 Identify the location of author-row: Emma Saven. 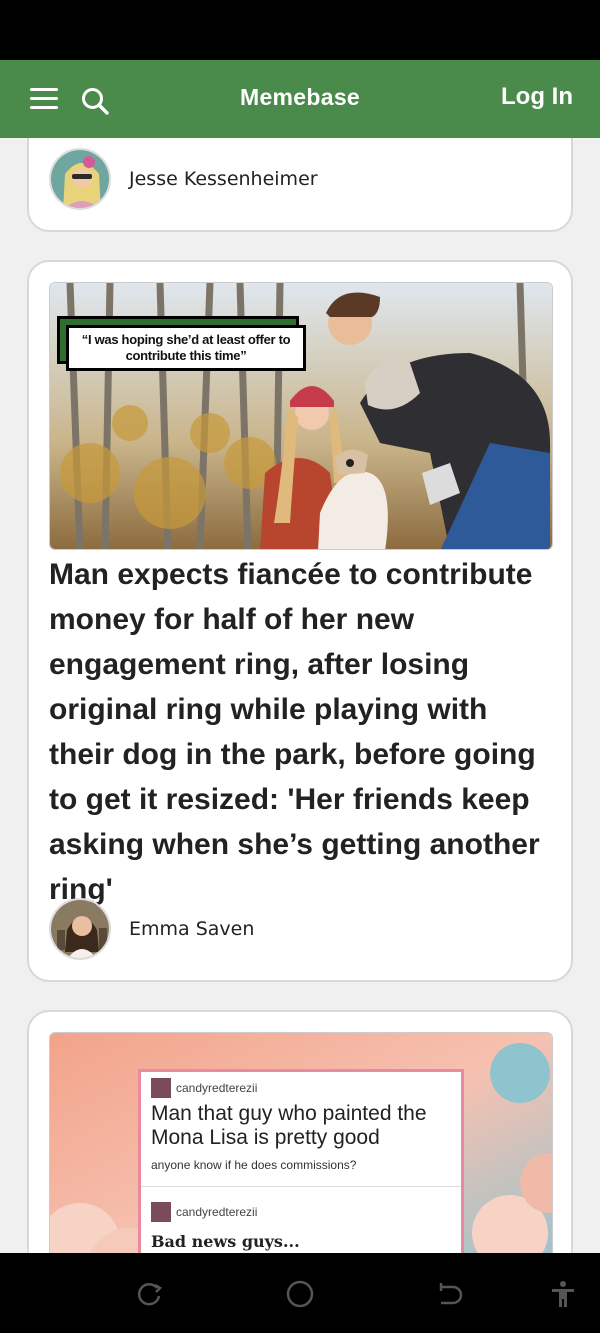
(151, 929).